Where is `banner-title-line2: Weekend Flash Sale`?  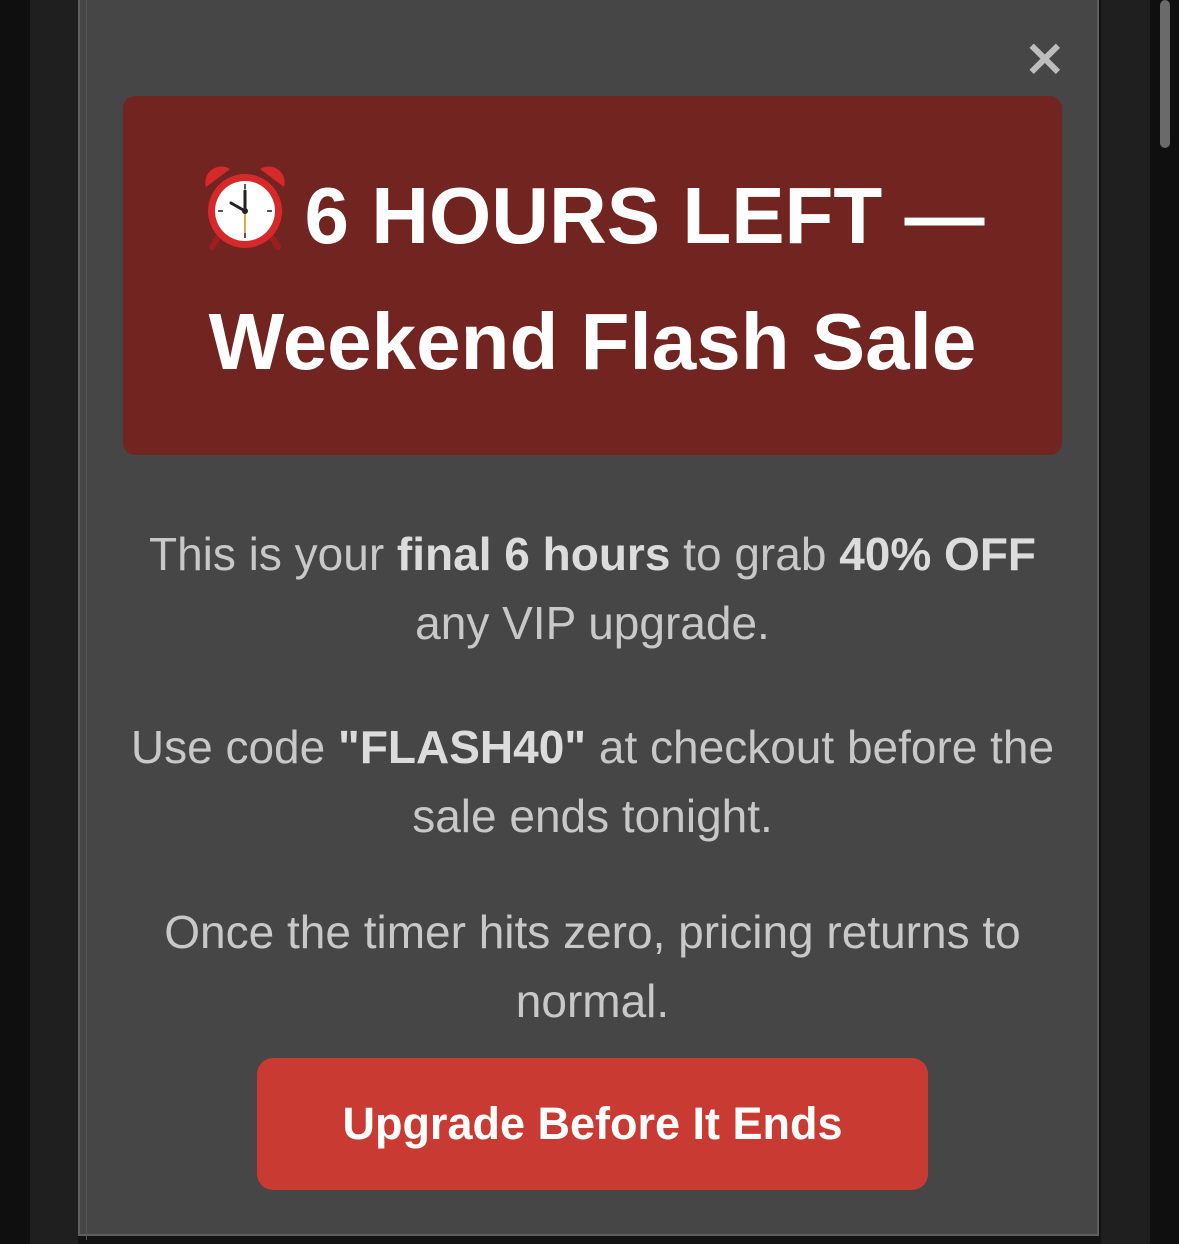
banner-title-line2: Weekend Flash Sale is located at coordinates (592, 341).